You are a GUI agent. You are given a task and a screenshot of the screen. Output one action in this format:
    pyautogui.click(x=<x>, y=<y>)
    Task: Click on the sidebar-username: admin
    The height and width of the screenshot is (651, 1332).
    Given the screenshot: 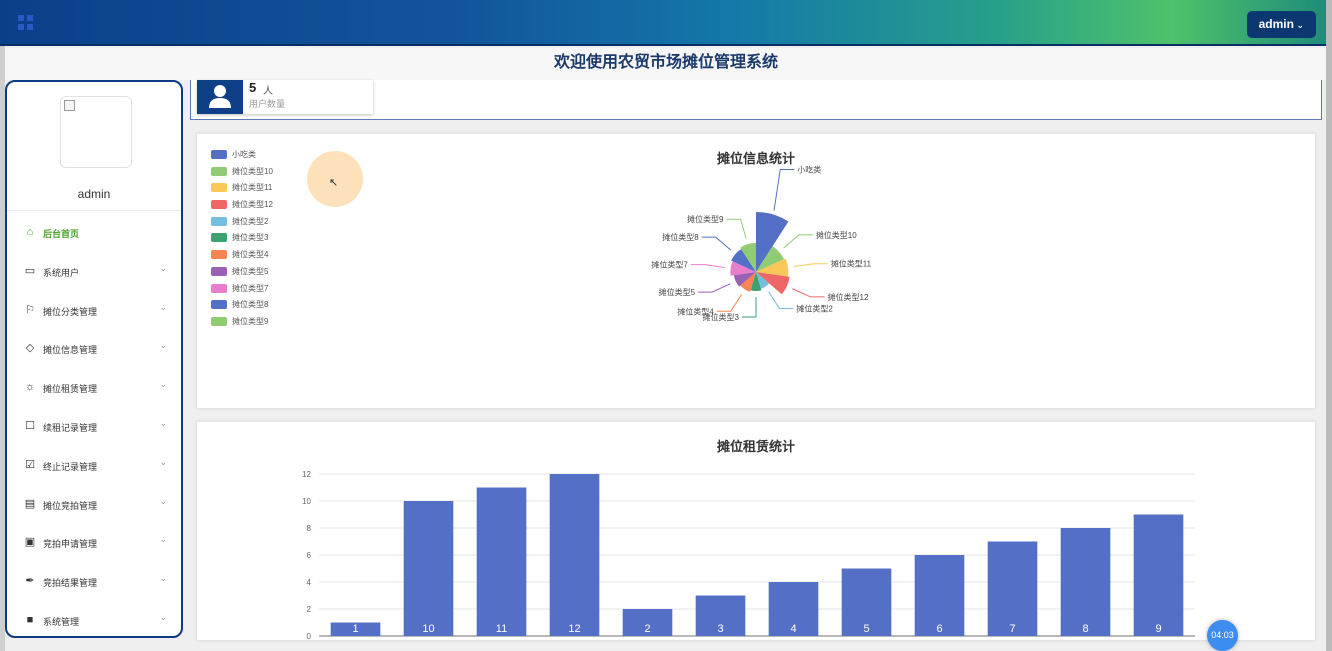 What is the action you would take?
    pyautogui.click(x=94, y=194)
    